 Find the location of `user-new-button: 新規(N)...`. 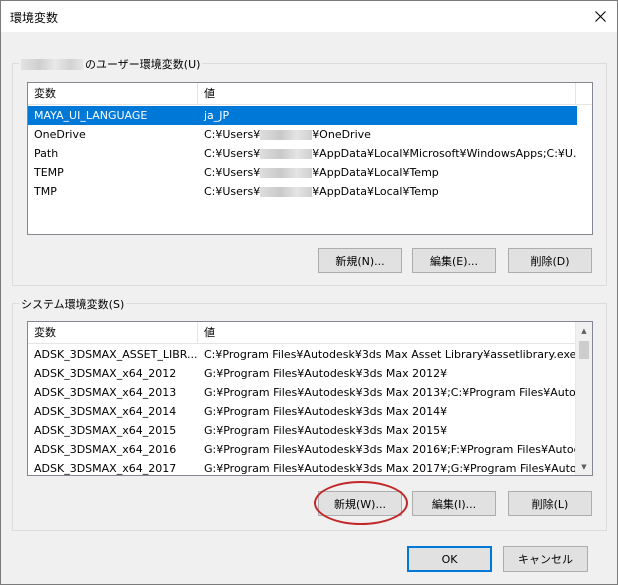

user-new-button: 新規(N)... is located at coordinates (360, 260).